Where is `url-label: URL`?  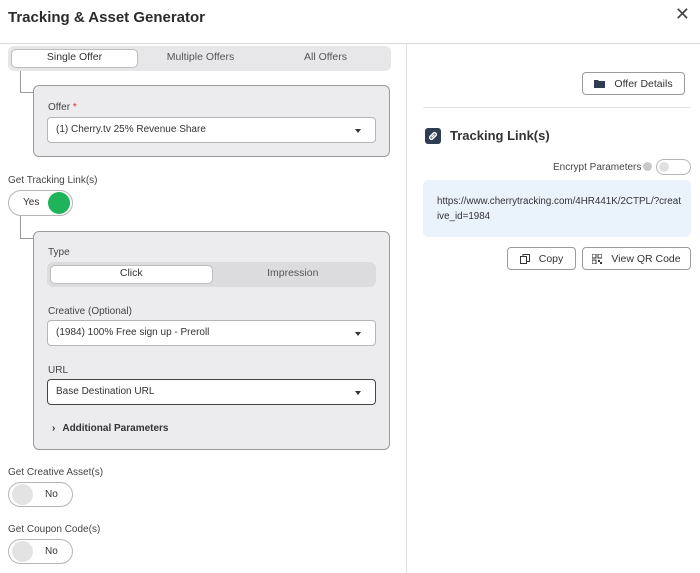
url-label: URL is located at coordinates (58, 370).